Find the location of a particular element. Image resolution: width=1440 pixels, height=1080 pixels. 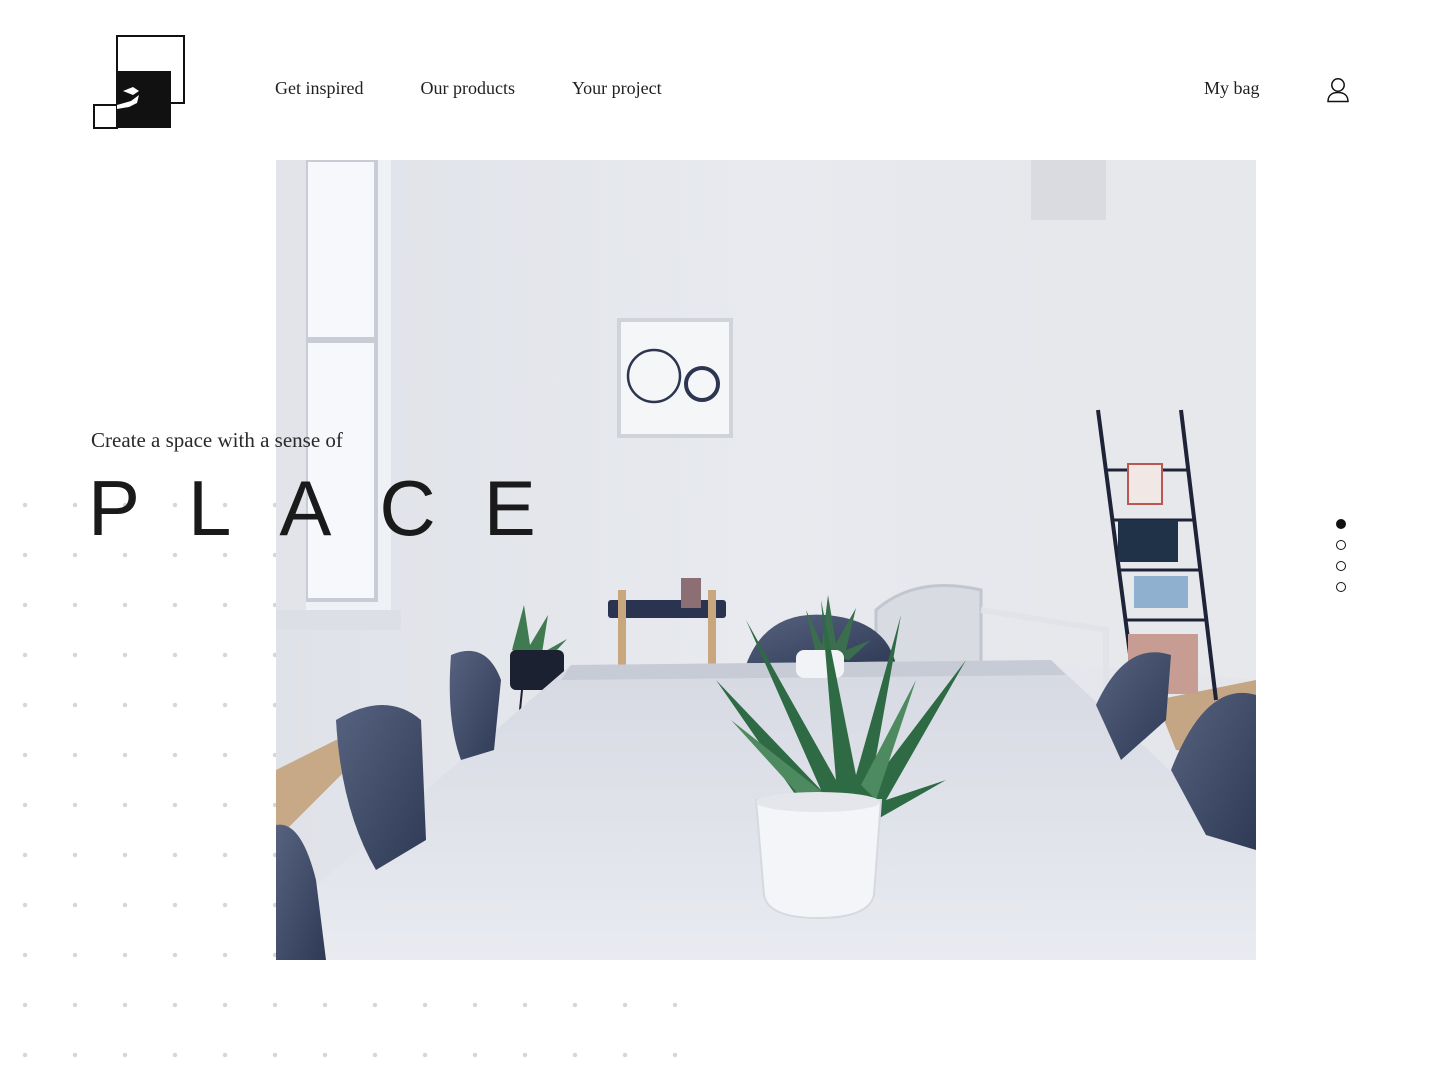

hero-headline: PLACE is located at coordinates (336, 508).